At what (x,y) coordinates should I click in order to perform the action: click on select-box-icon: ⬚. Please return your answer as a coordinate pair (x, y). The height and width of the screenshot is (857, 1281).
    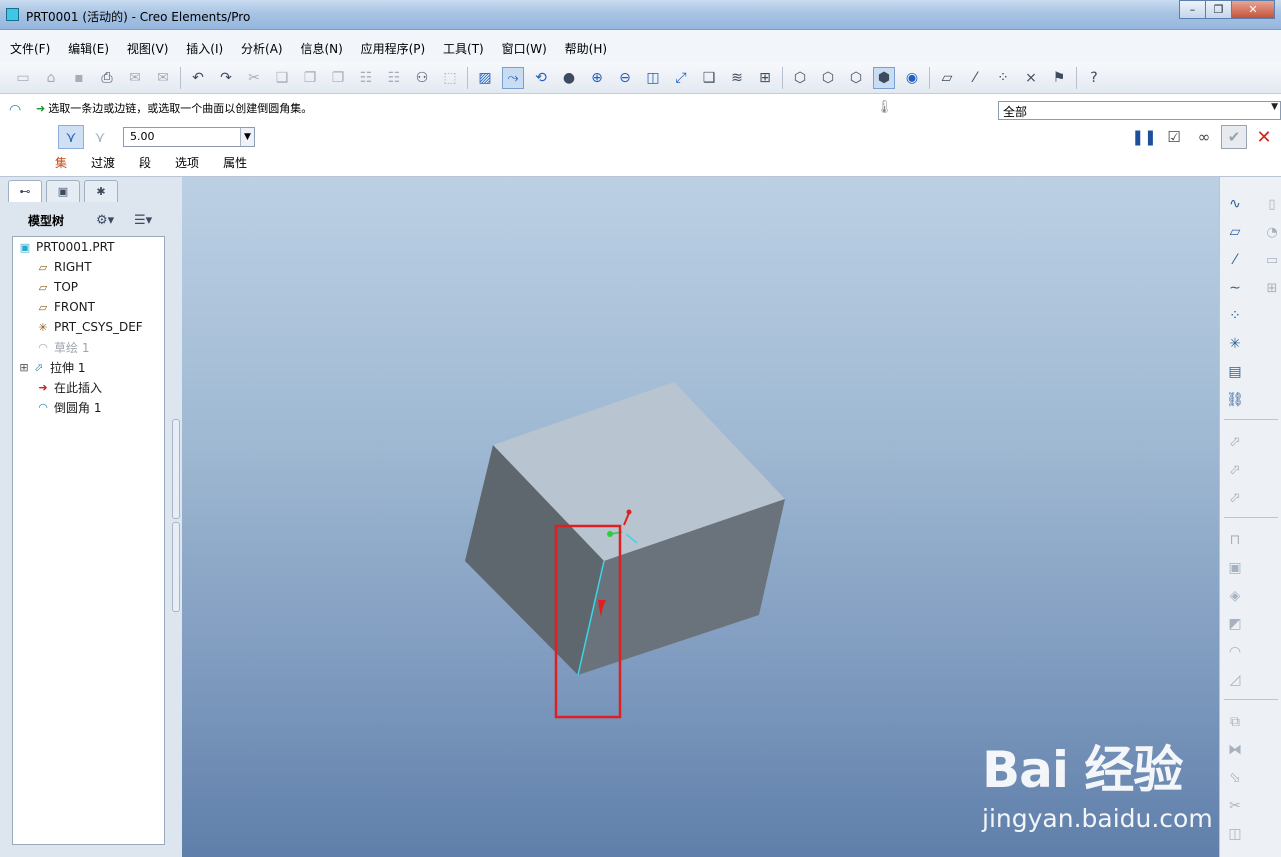
    Looking at the image, I should click on (450, 78).